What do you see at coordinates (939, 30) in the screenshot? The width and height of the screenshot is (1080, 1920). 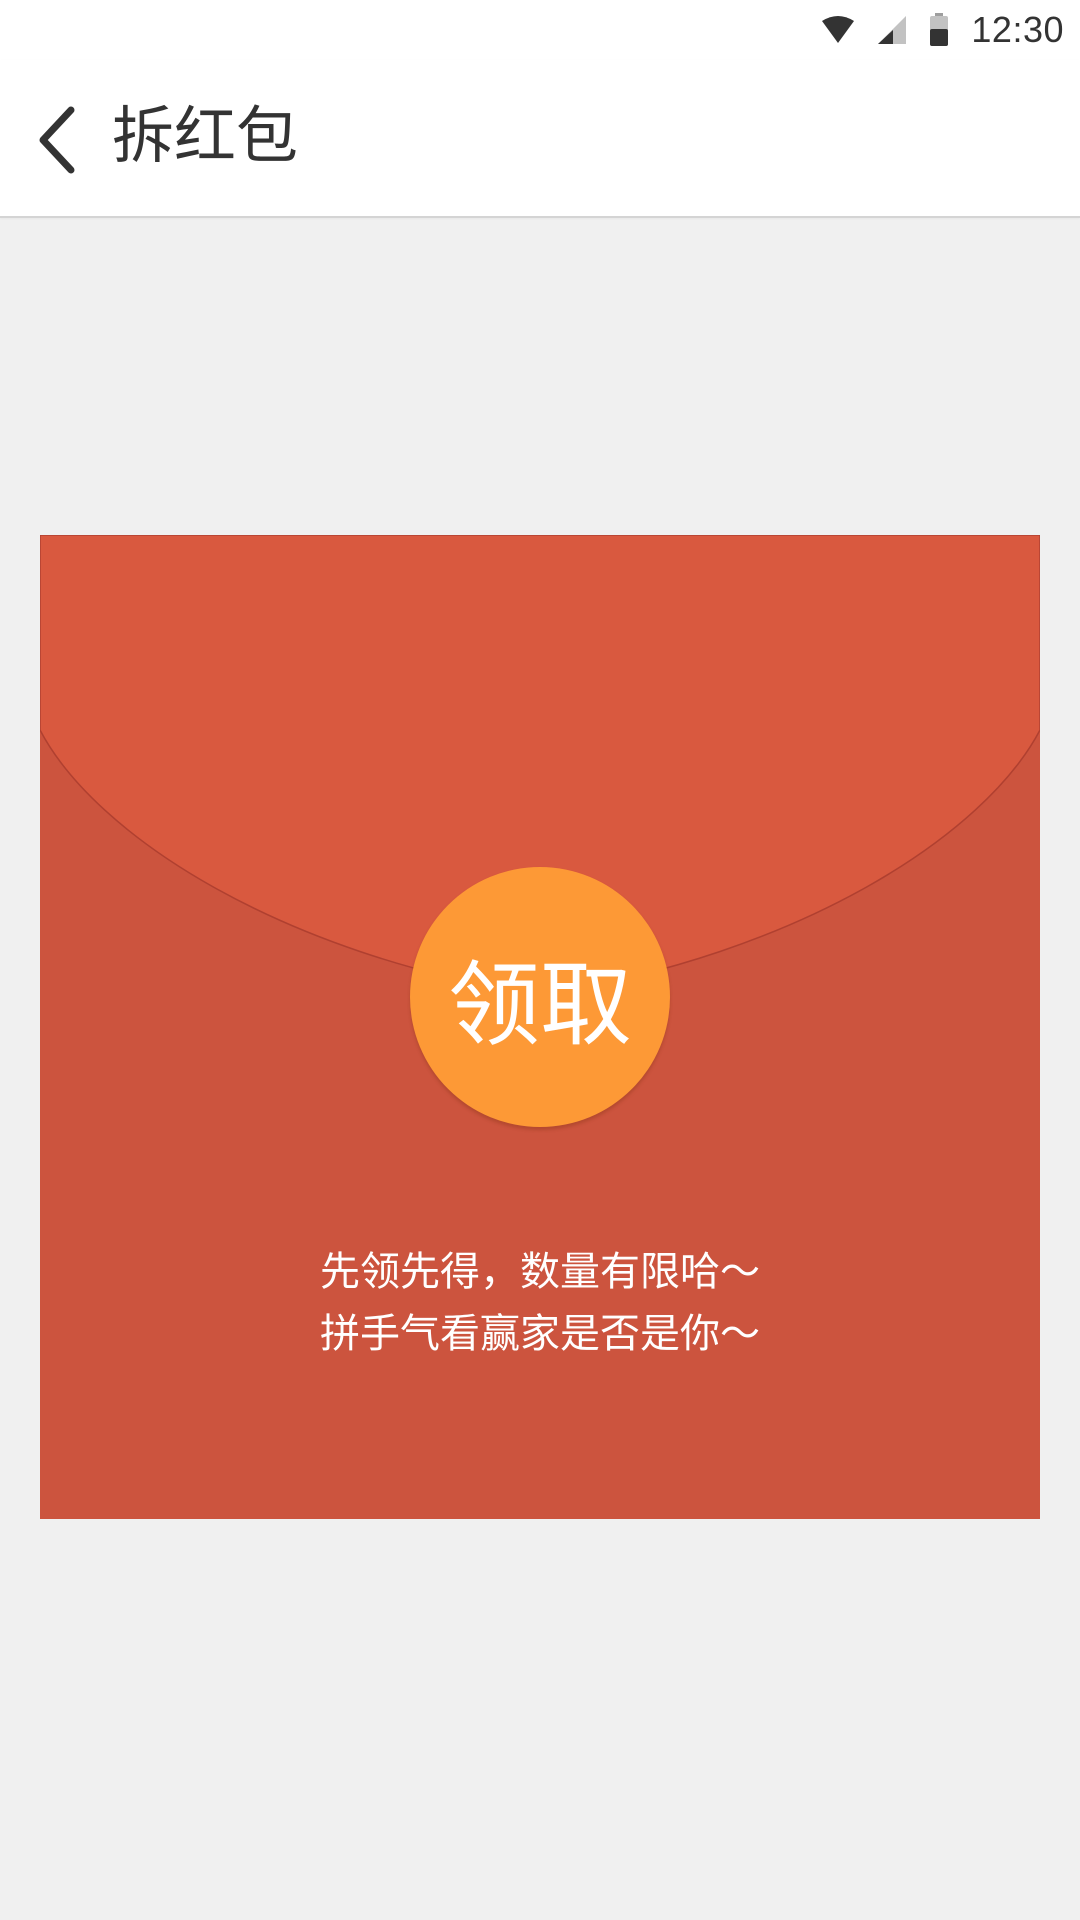 I see `battery-icon` at bounding box center [939, 30].